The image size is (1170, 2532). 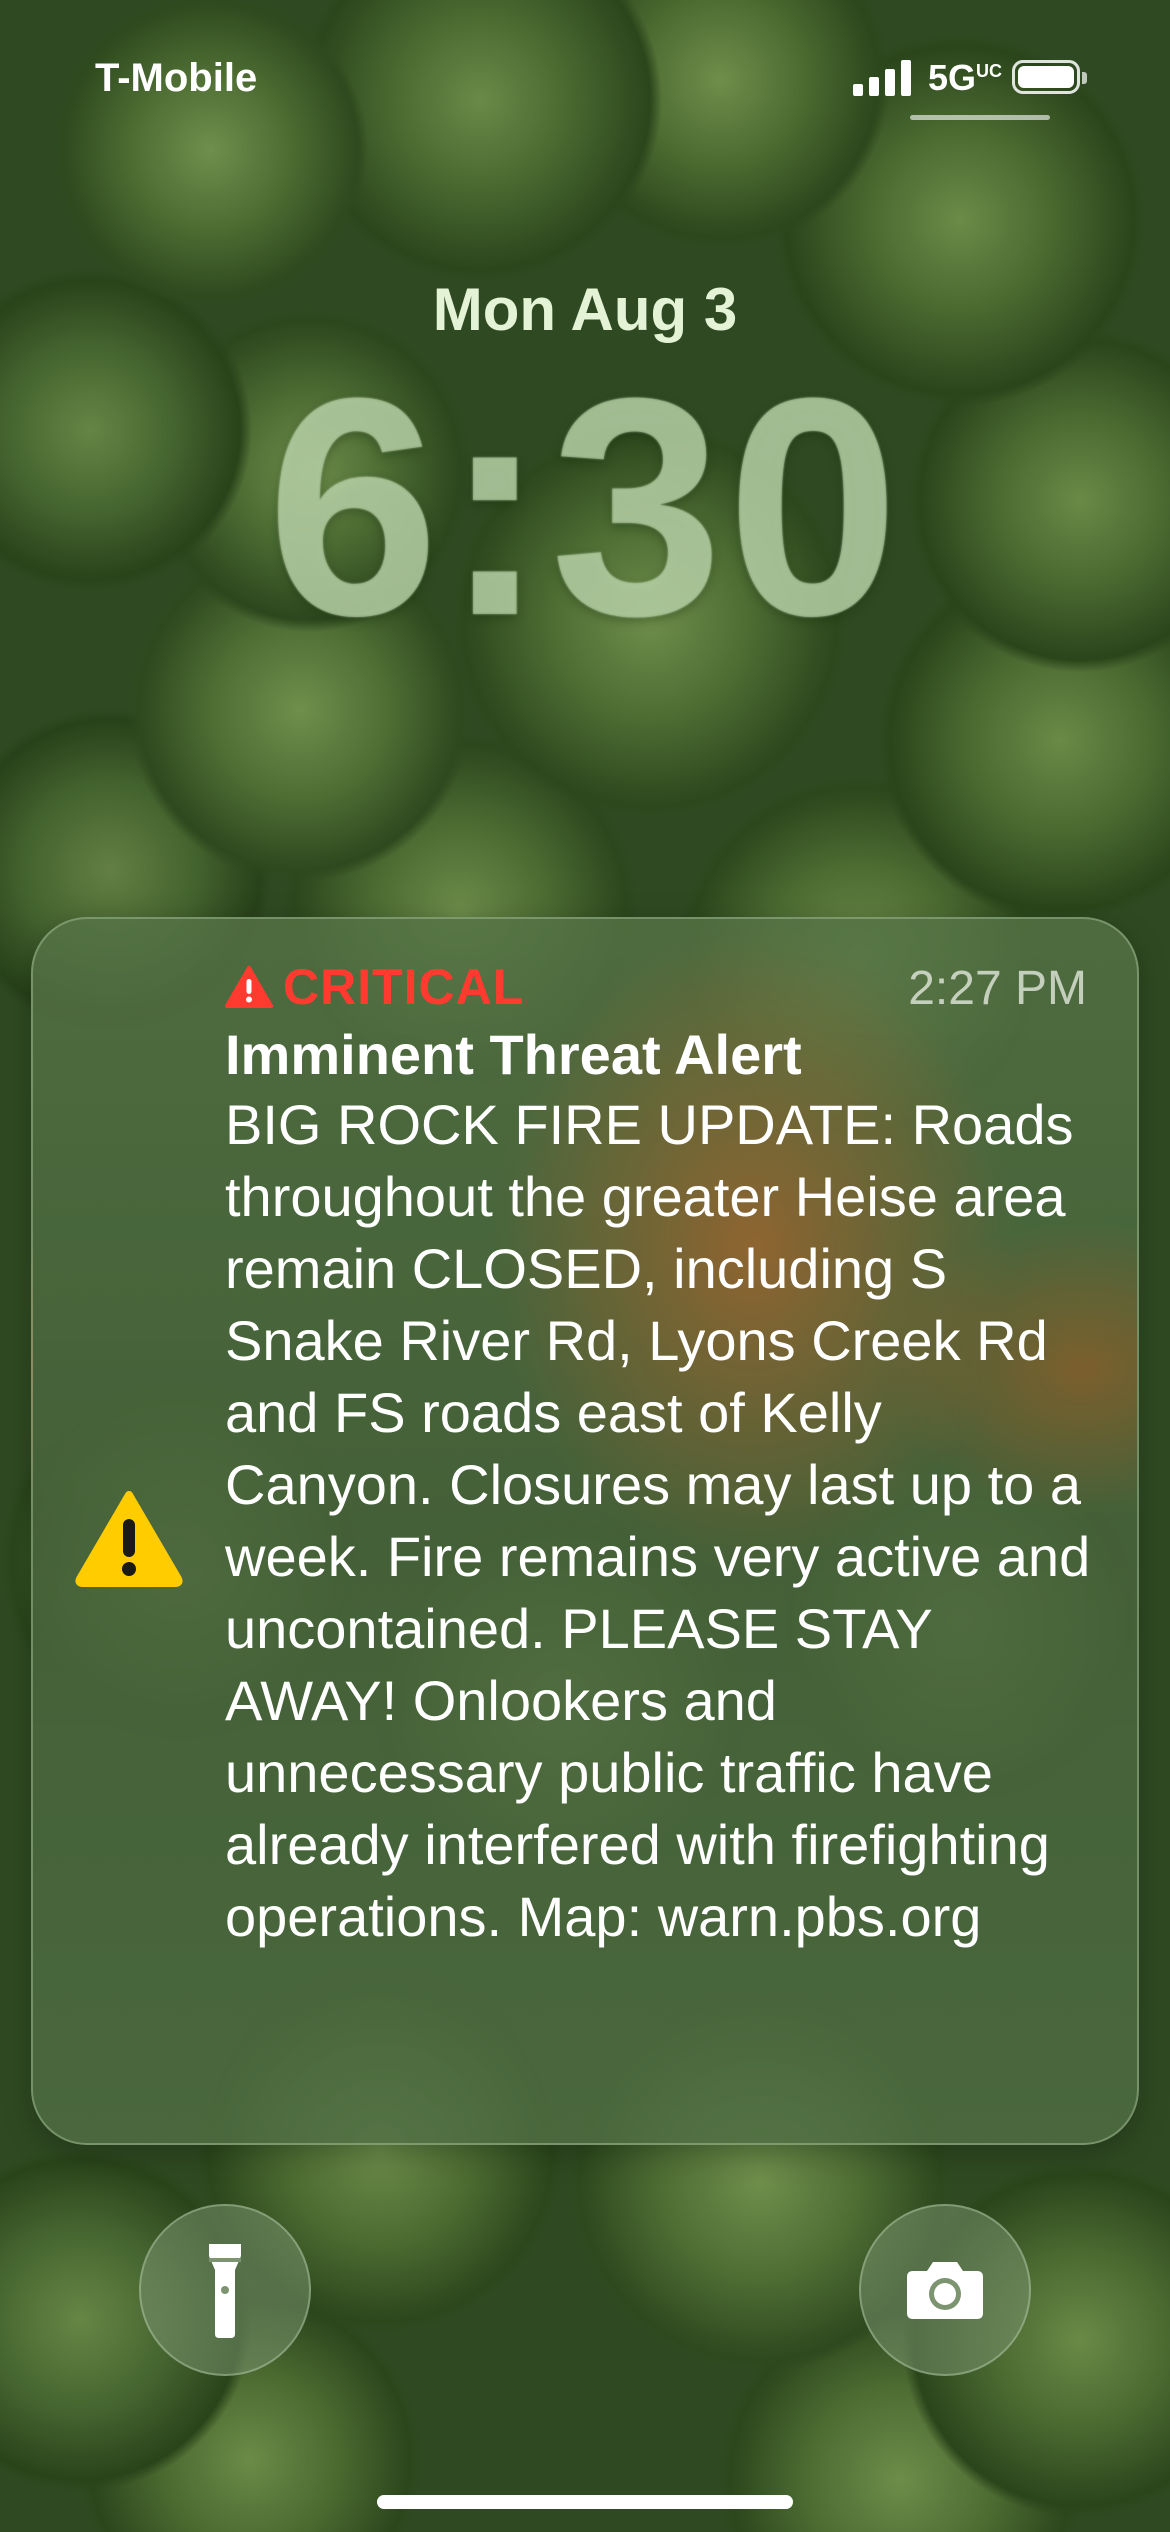 What do you see at coordinates (1049, 77) in the screenshot?
I see `battery-icon` at bounding box center [1049, 77].